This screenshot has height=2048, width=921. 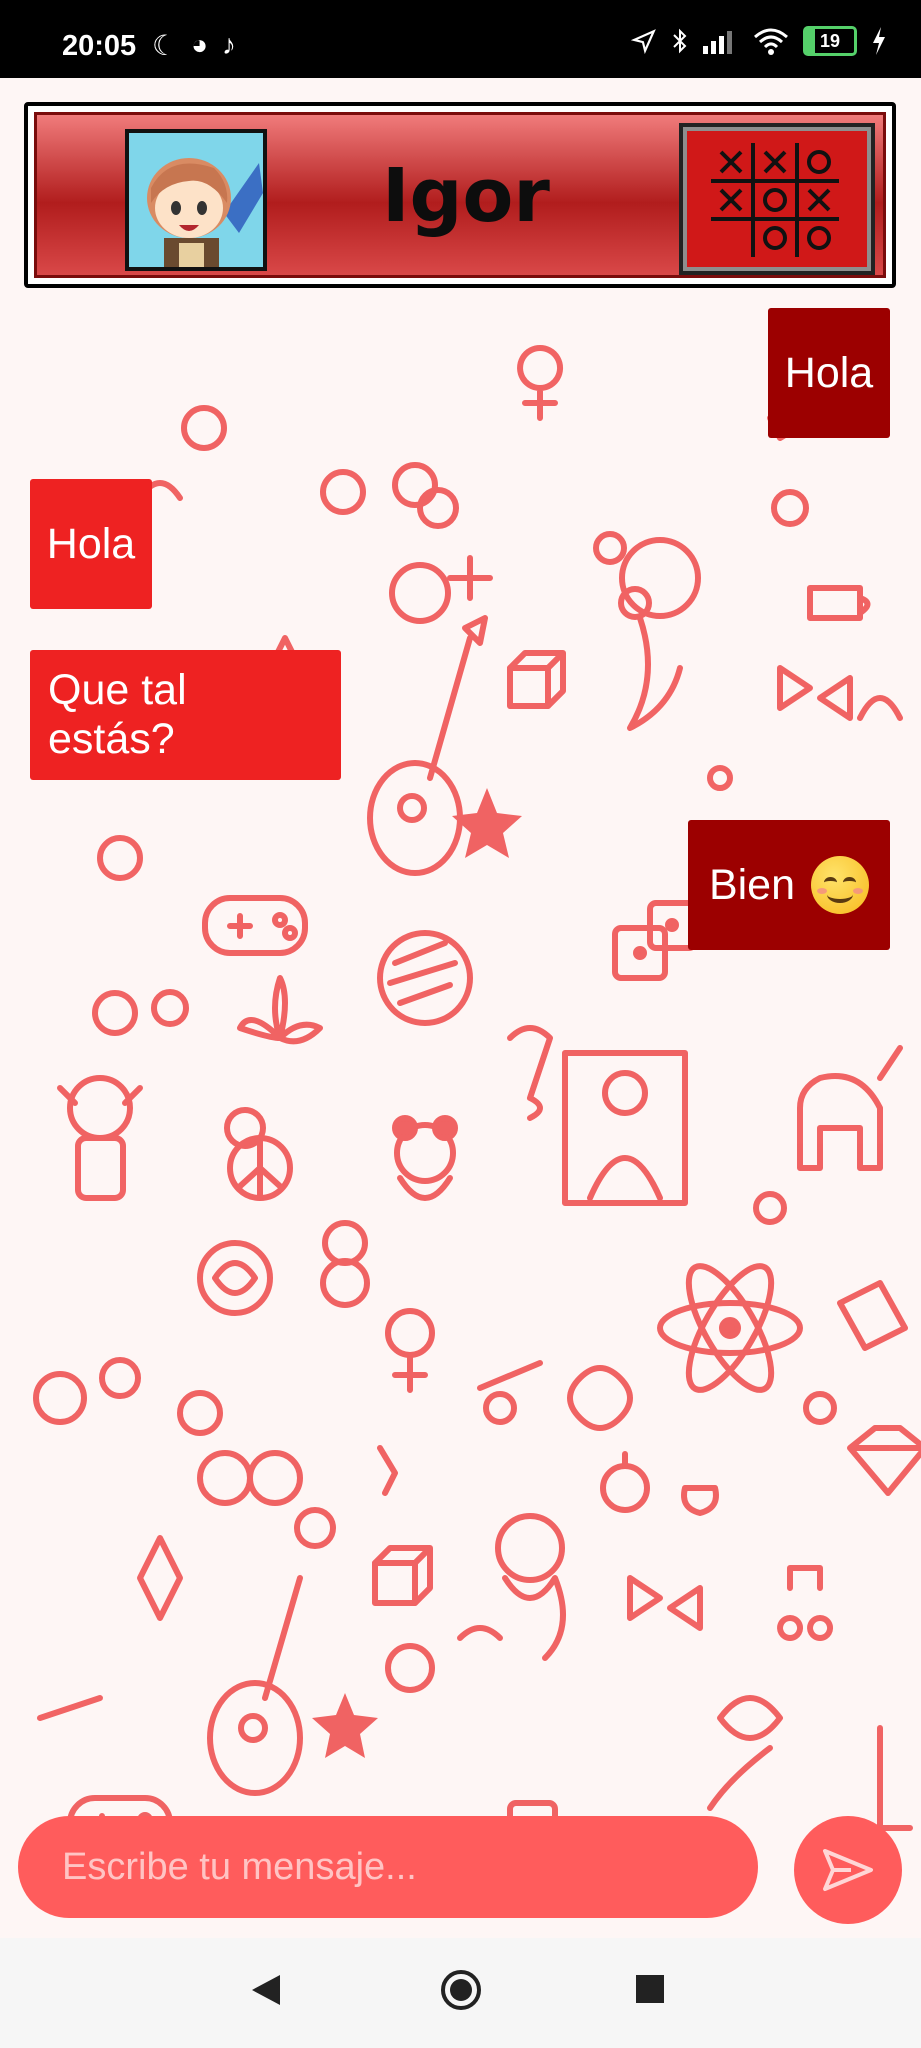 What do you see at coordinates (717, 42) in the screenshot?
I see `signal-icon` at bounding box center [717, 42].